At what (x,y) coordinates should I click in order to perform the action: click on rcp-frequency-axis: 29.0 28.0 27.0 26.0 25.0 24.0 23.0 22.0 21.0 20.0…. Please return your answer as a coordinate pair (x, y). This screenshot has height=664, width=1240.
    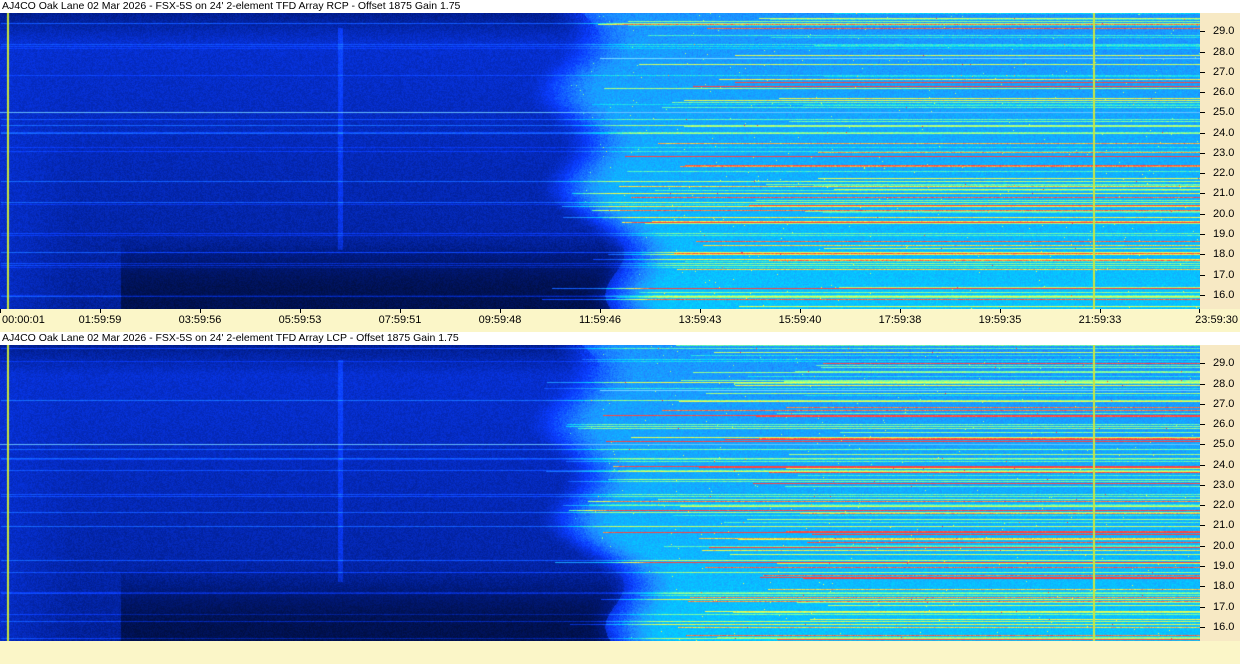
    Looking at the image, I should click on (1220, 161).